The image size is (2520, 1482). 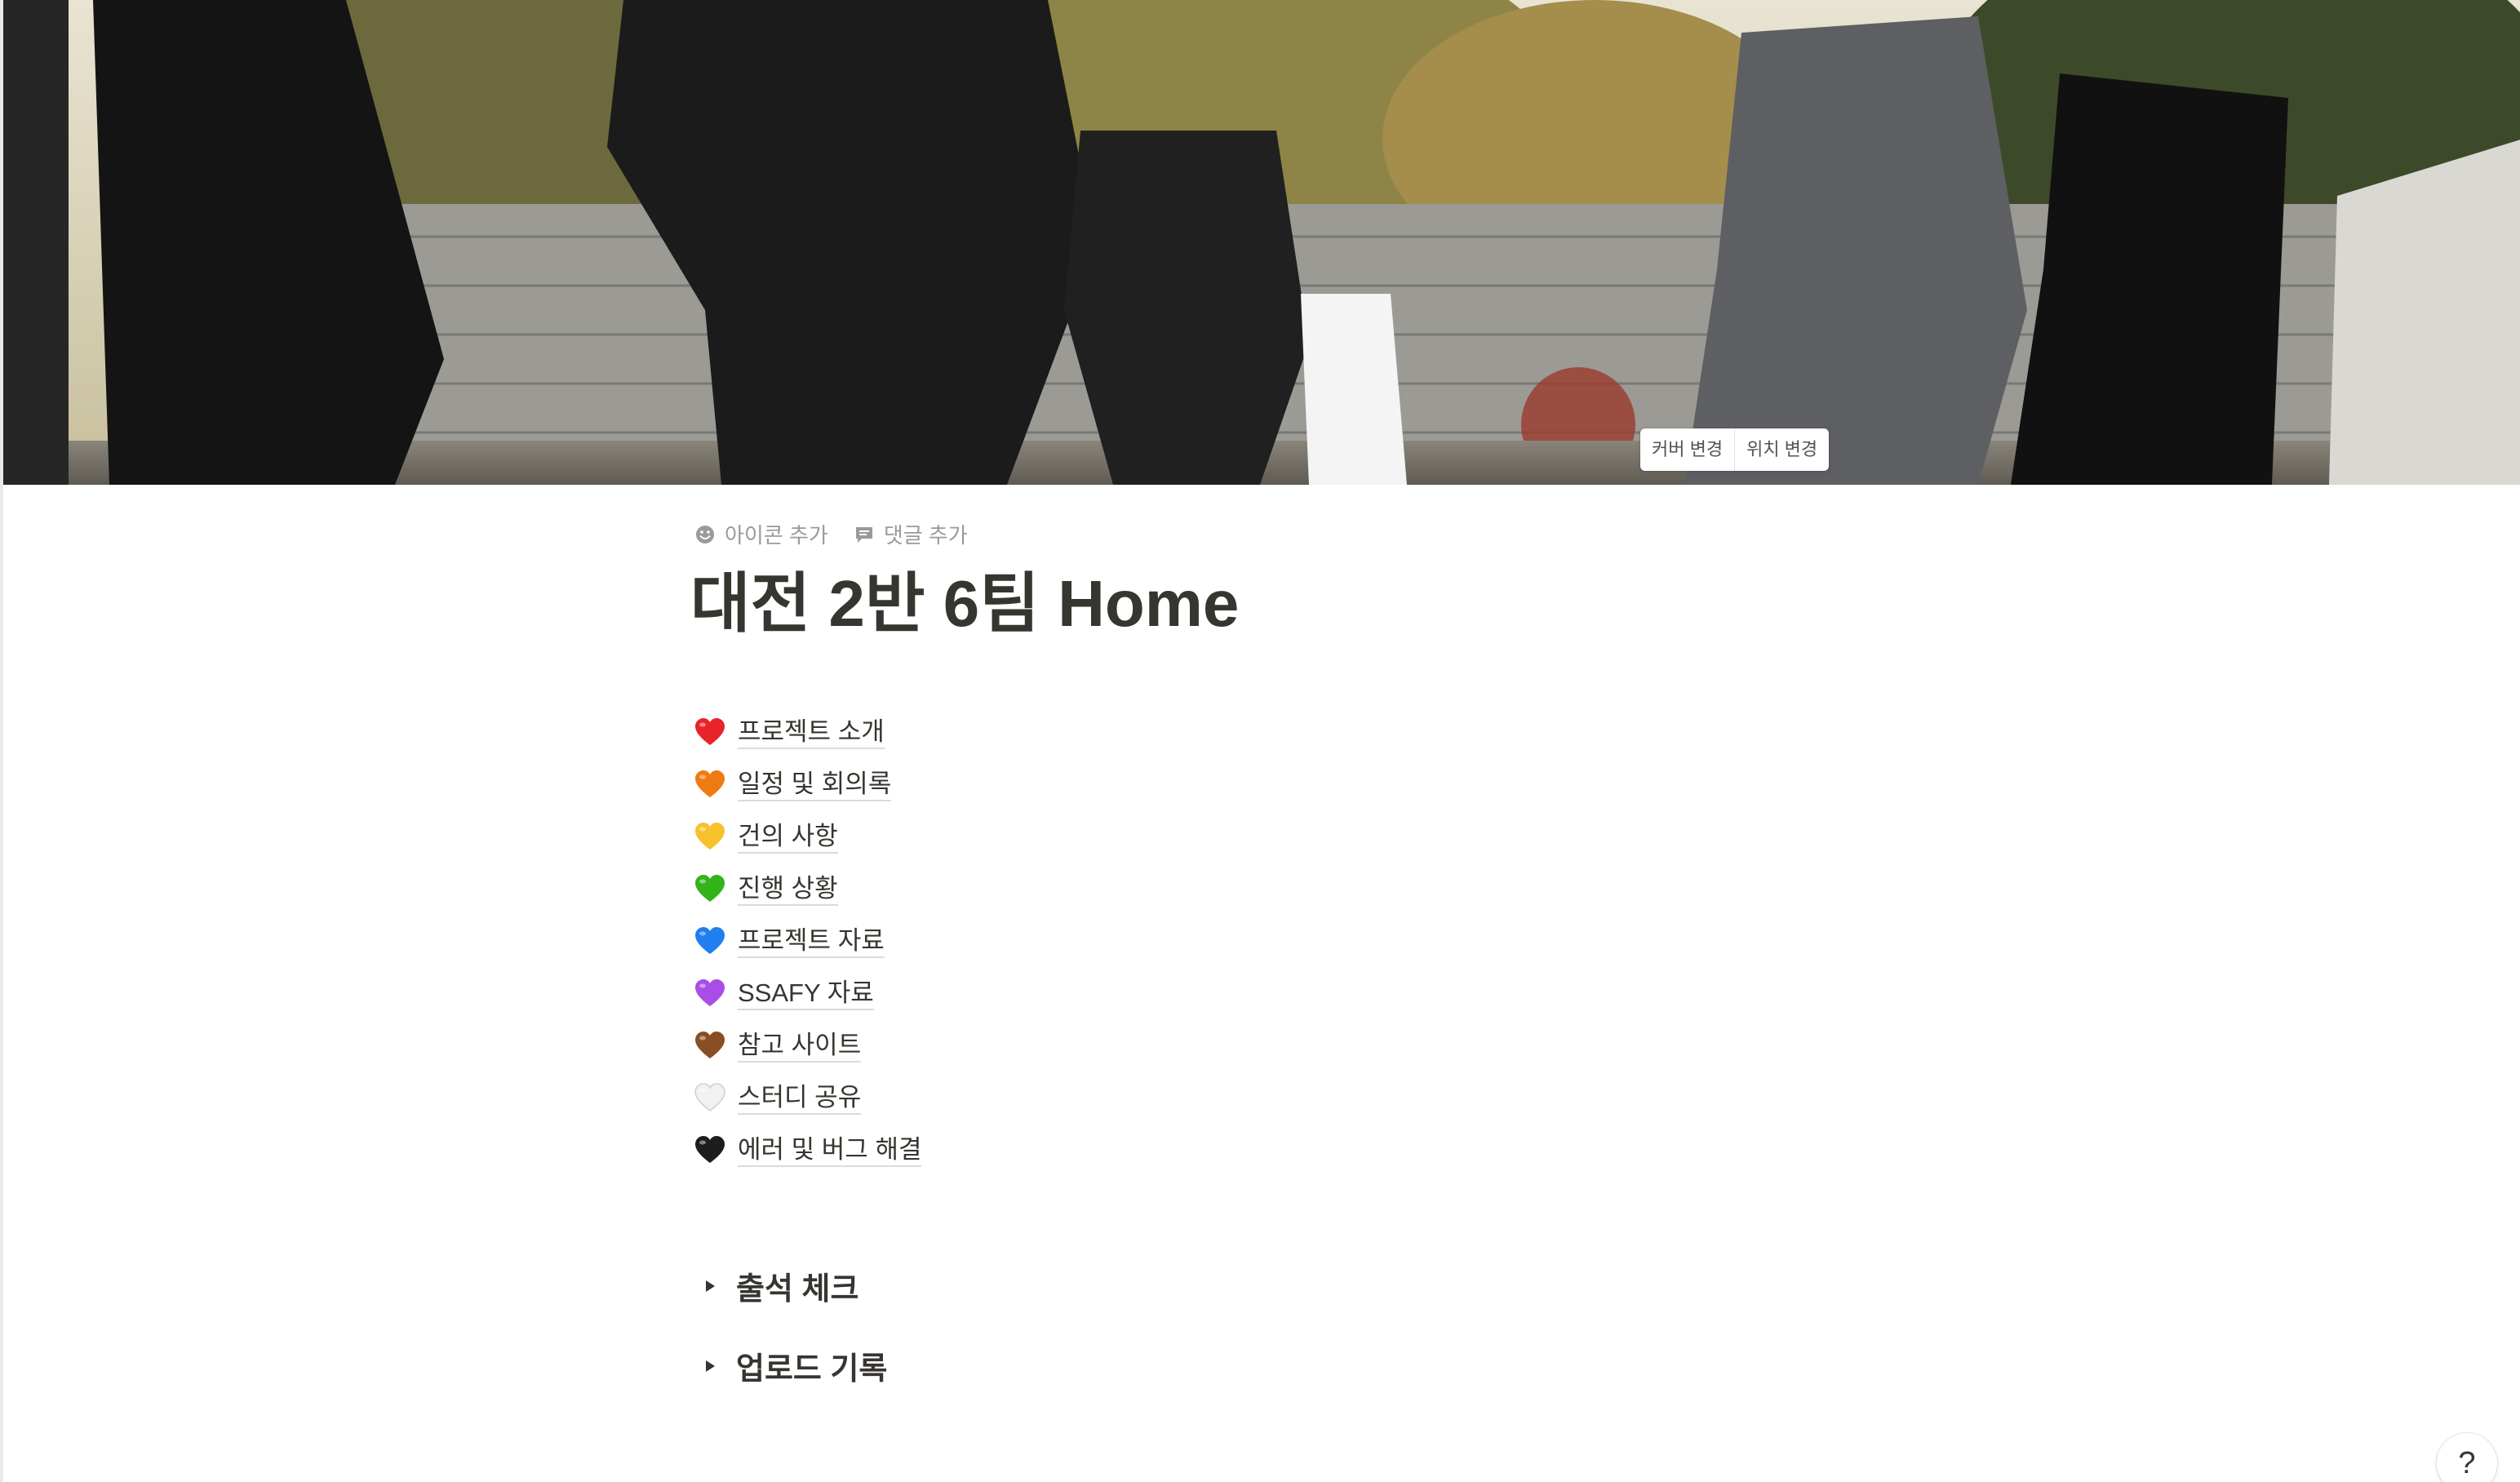 I want to click on page-link-label: SSAFY 자료, so click(x=806, y=994).